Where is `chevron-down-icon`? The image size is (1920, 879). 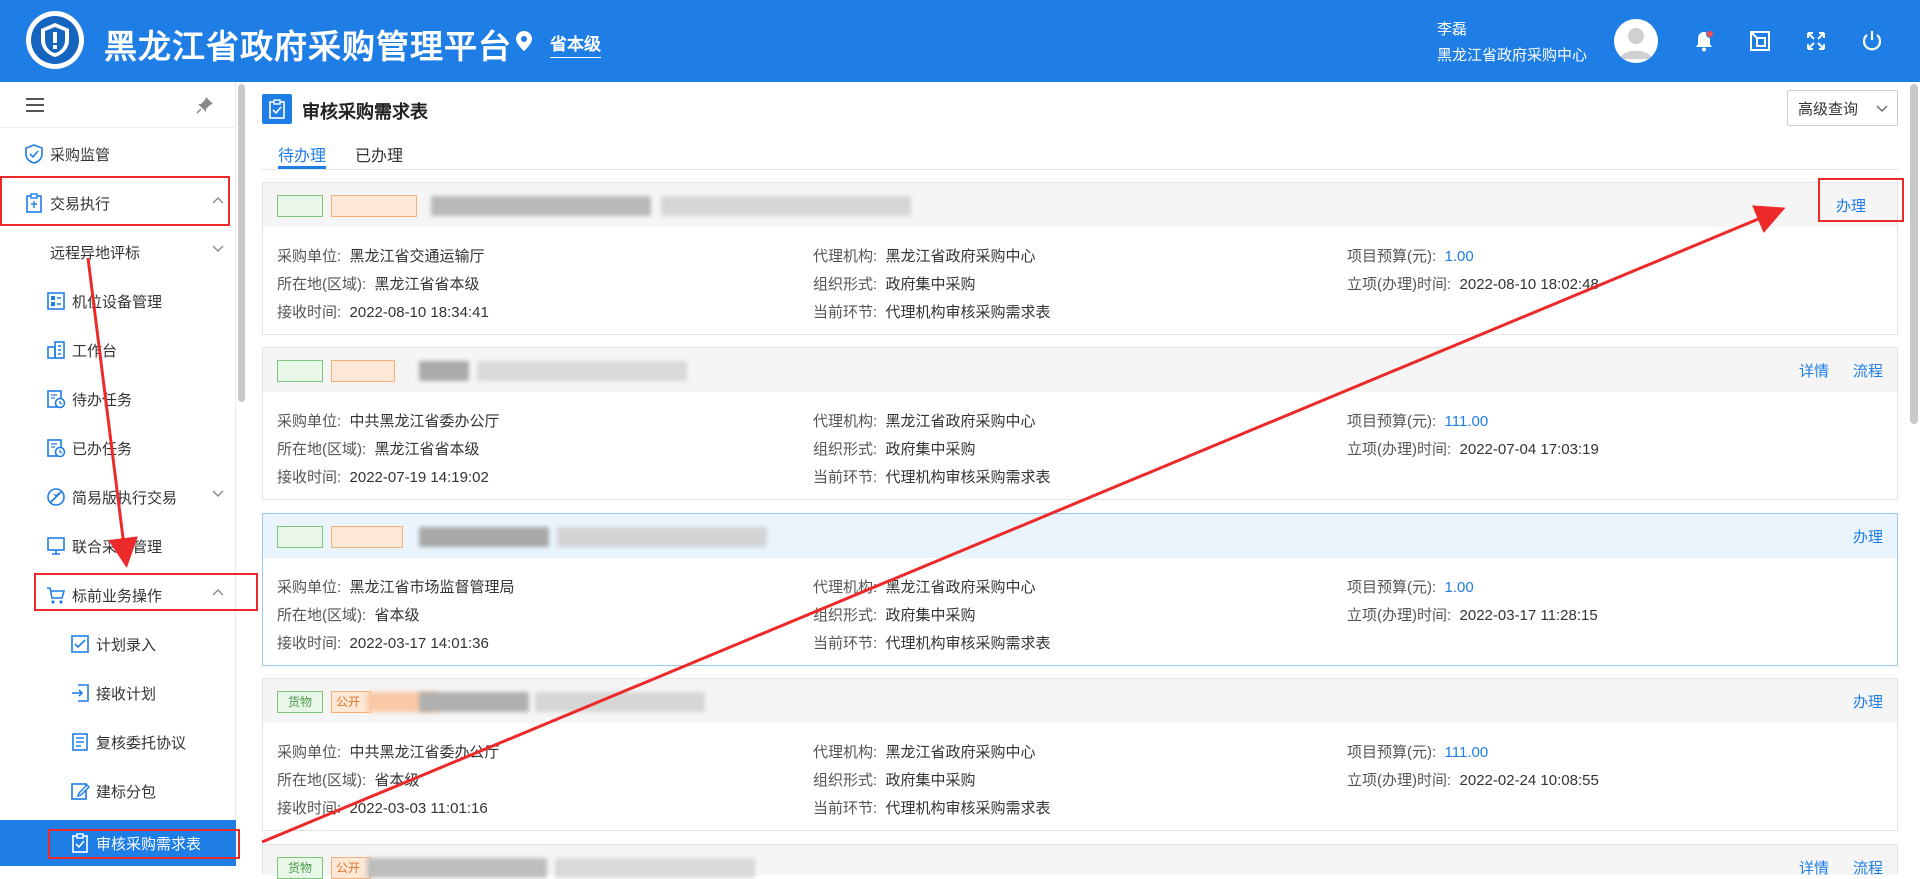 chevron-down-icon is located at coordinates (1882, 108).